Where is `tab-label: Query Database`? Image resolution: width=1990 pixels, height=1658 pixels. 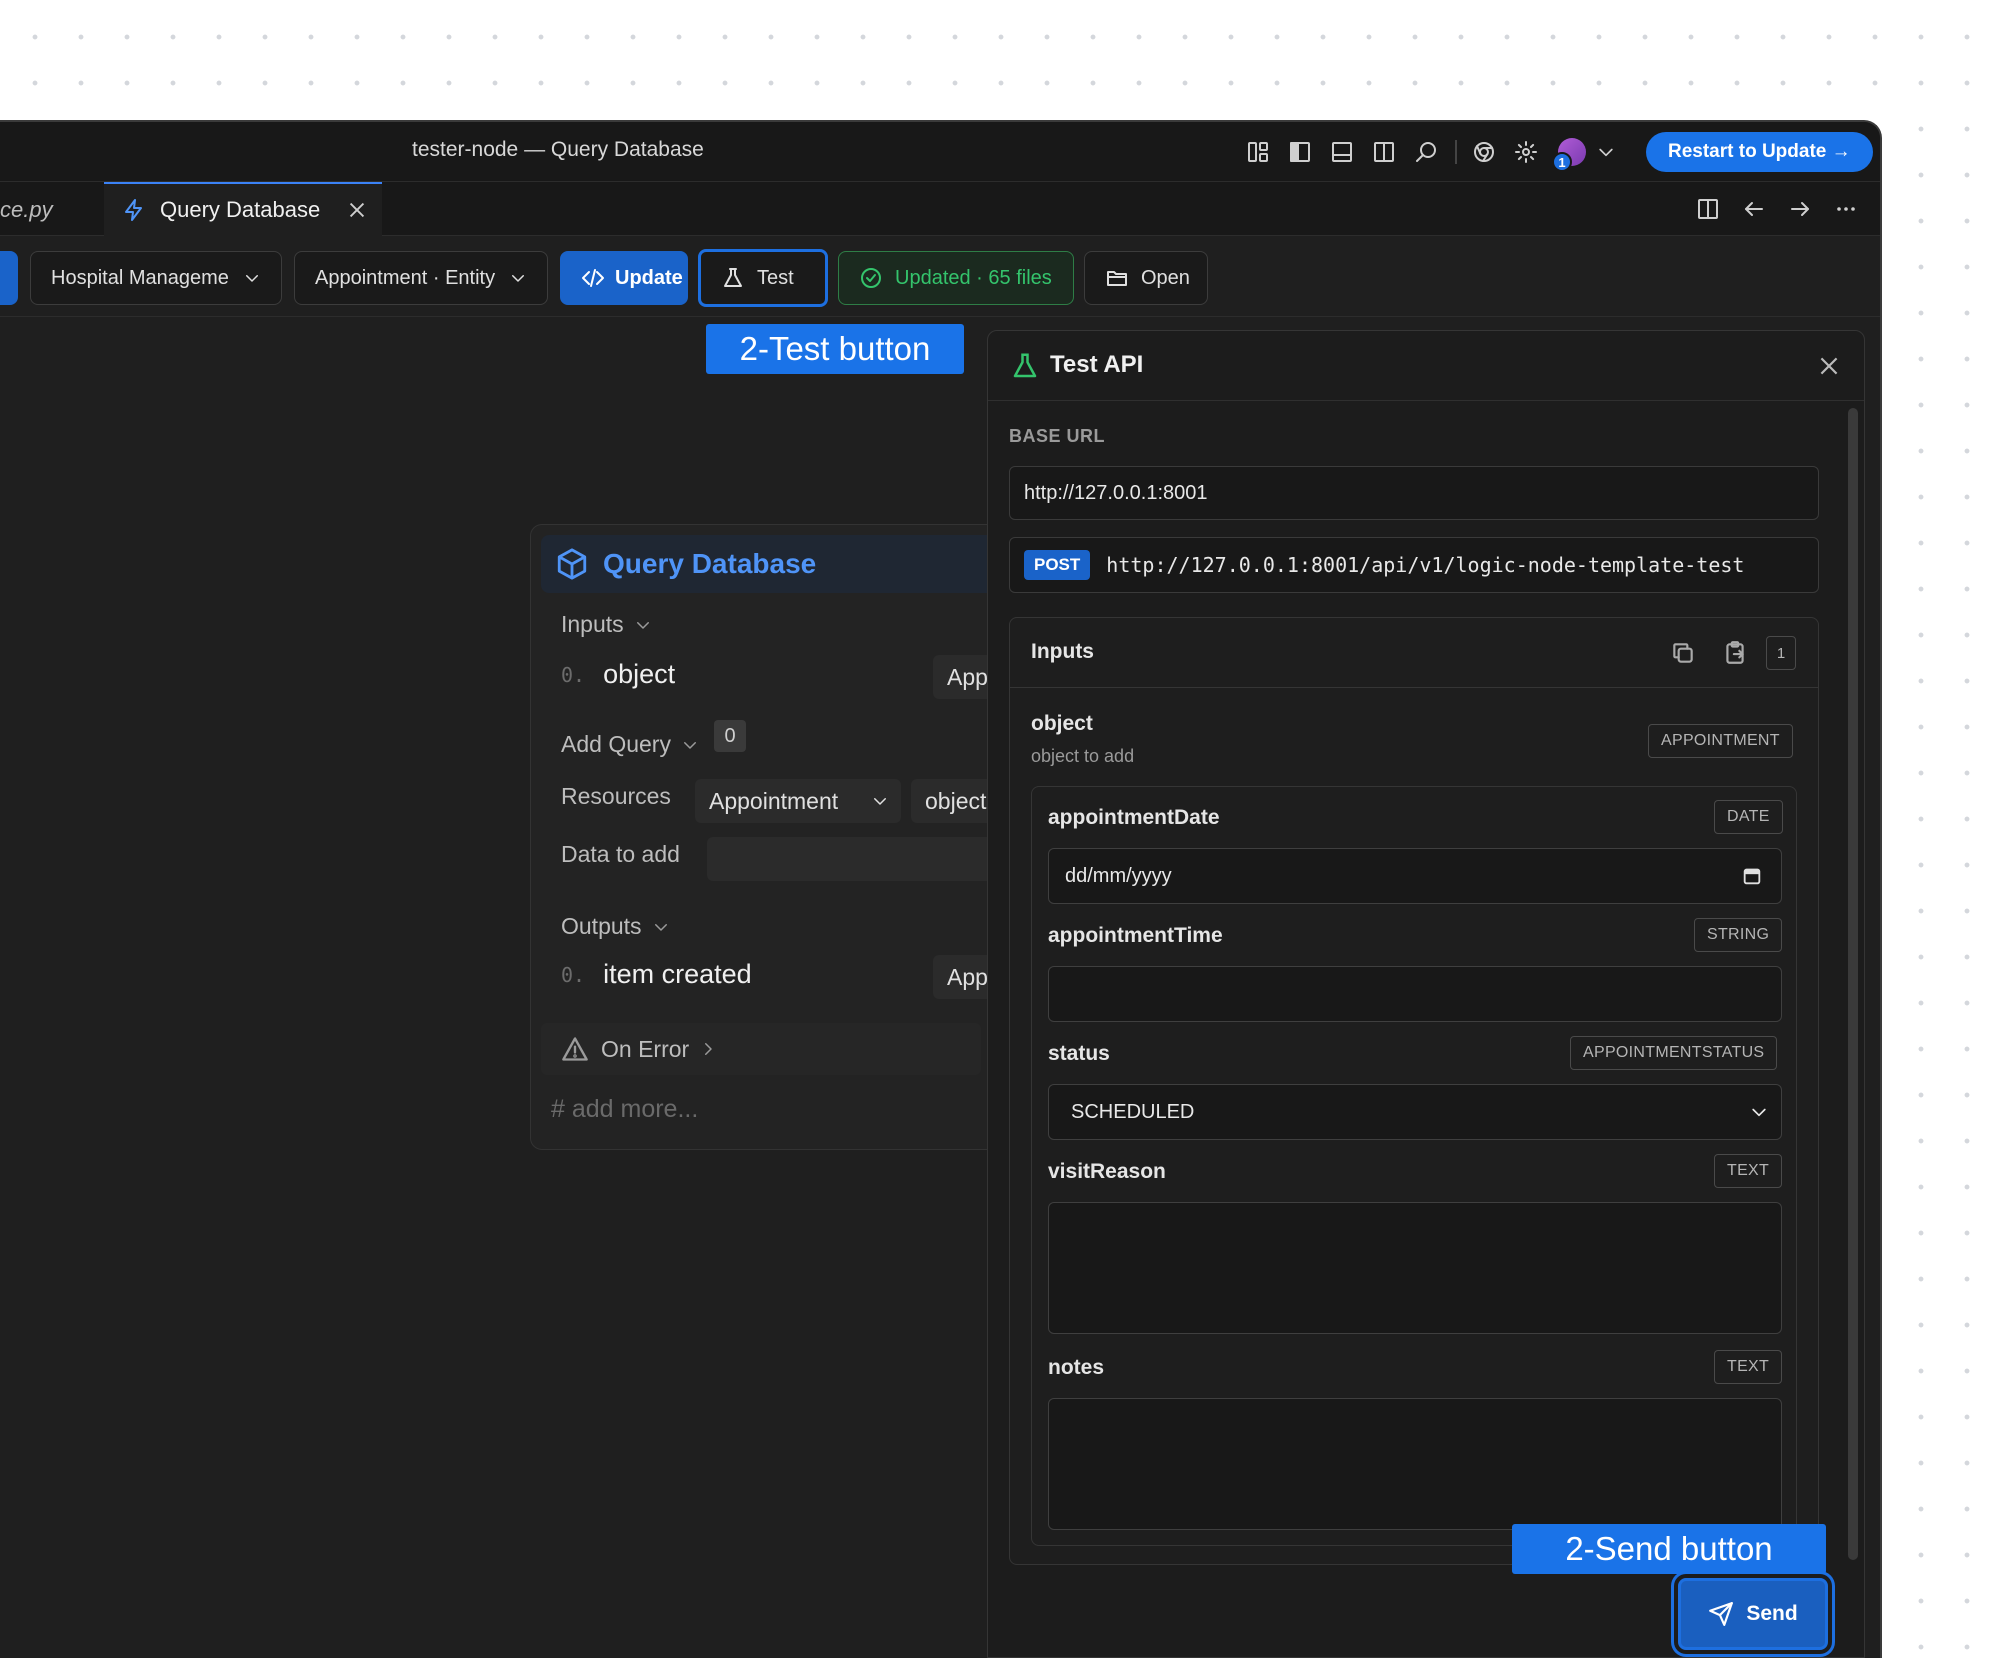 tab-label: Query Database is located at coordinates (240, 209).